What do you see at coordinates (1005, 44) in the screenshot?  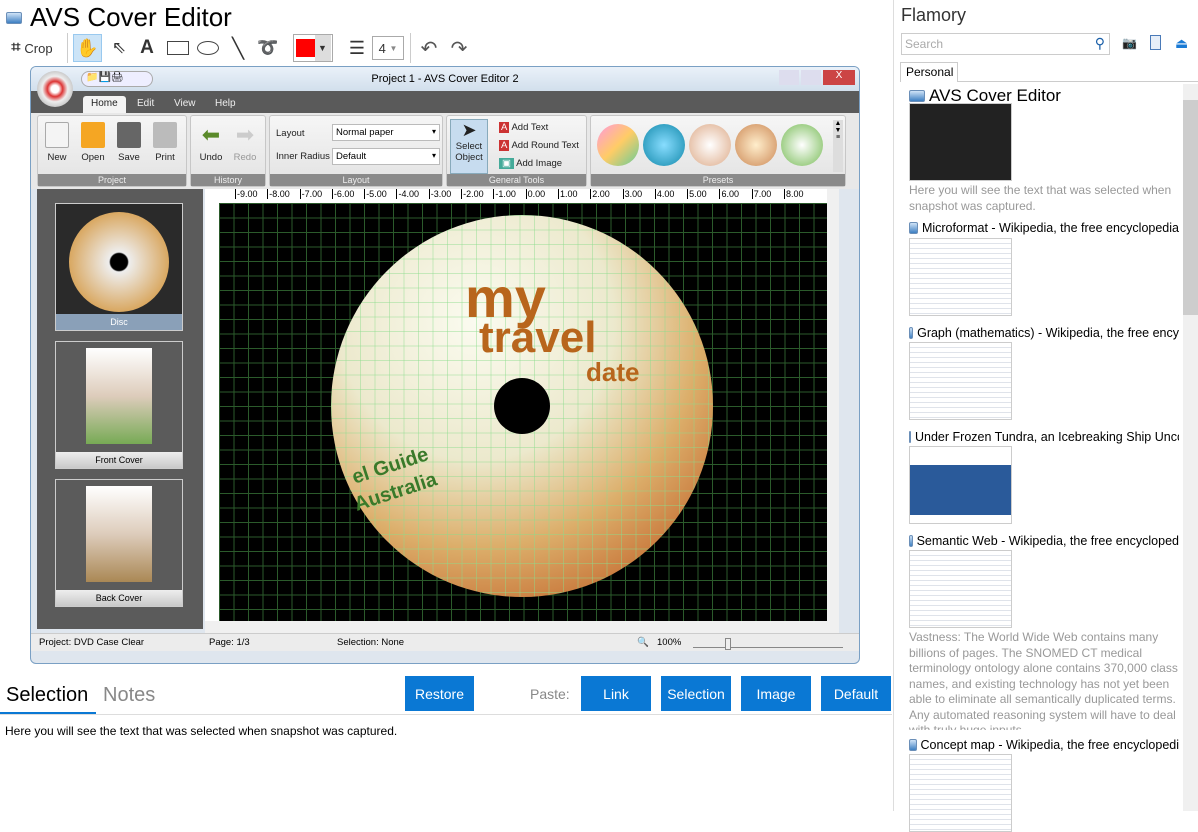 I see `search-input: Search ⚲` at bounding box center [1005, 44].